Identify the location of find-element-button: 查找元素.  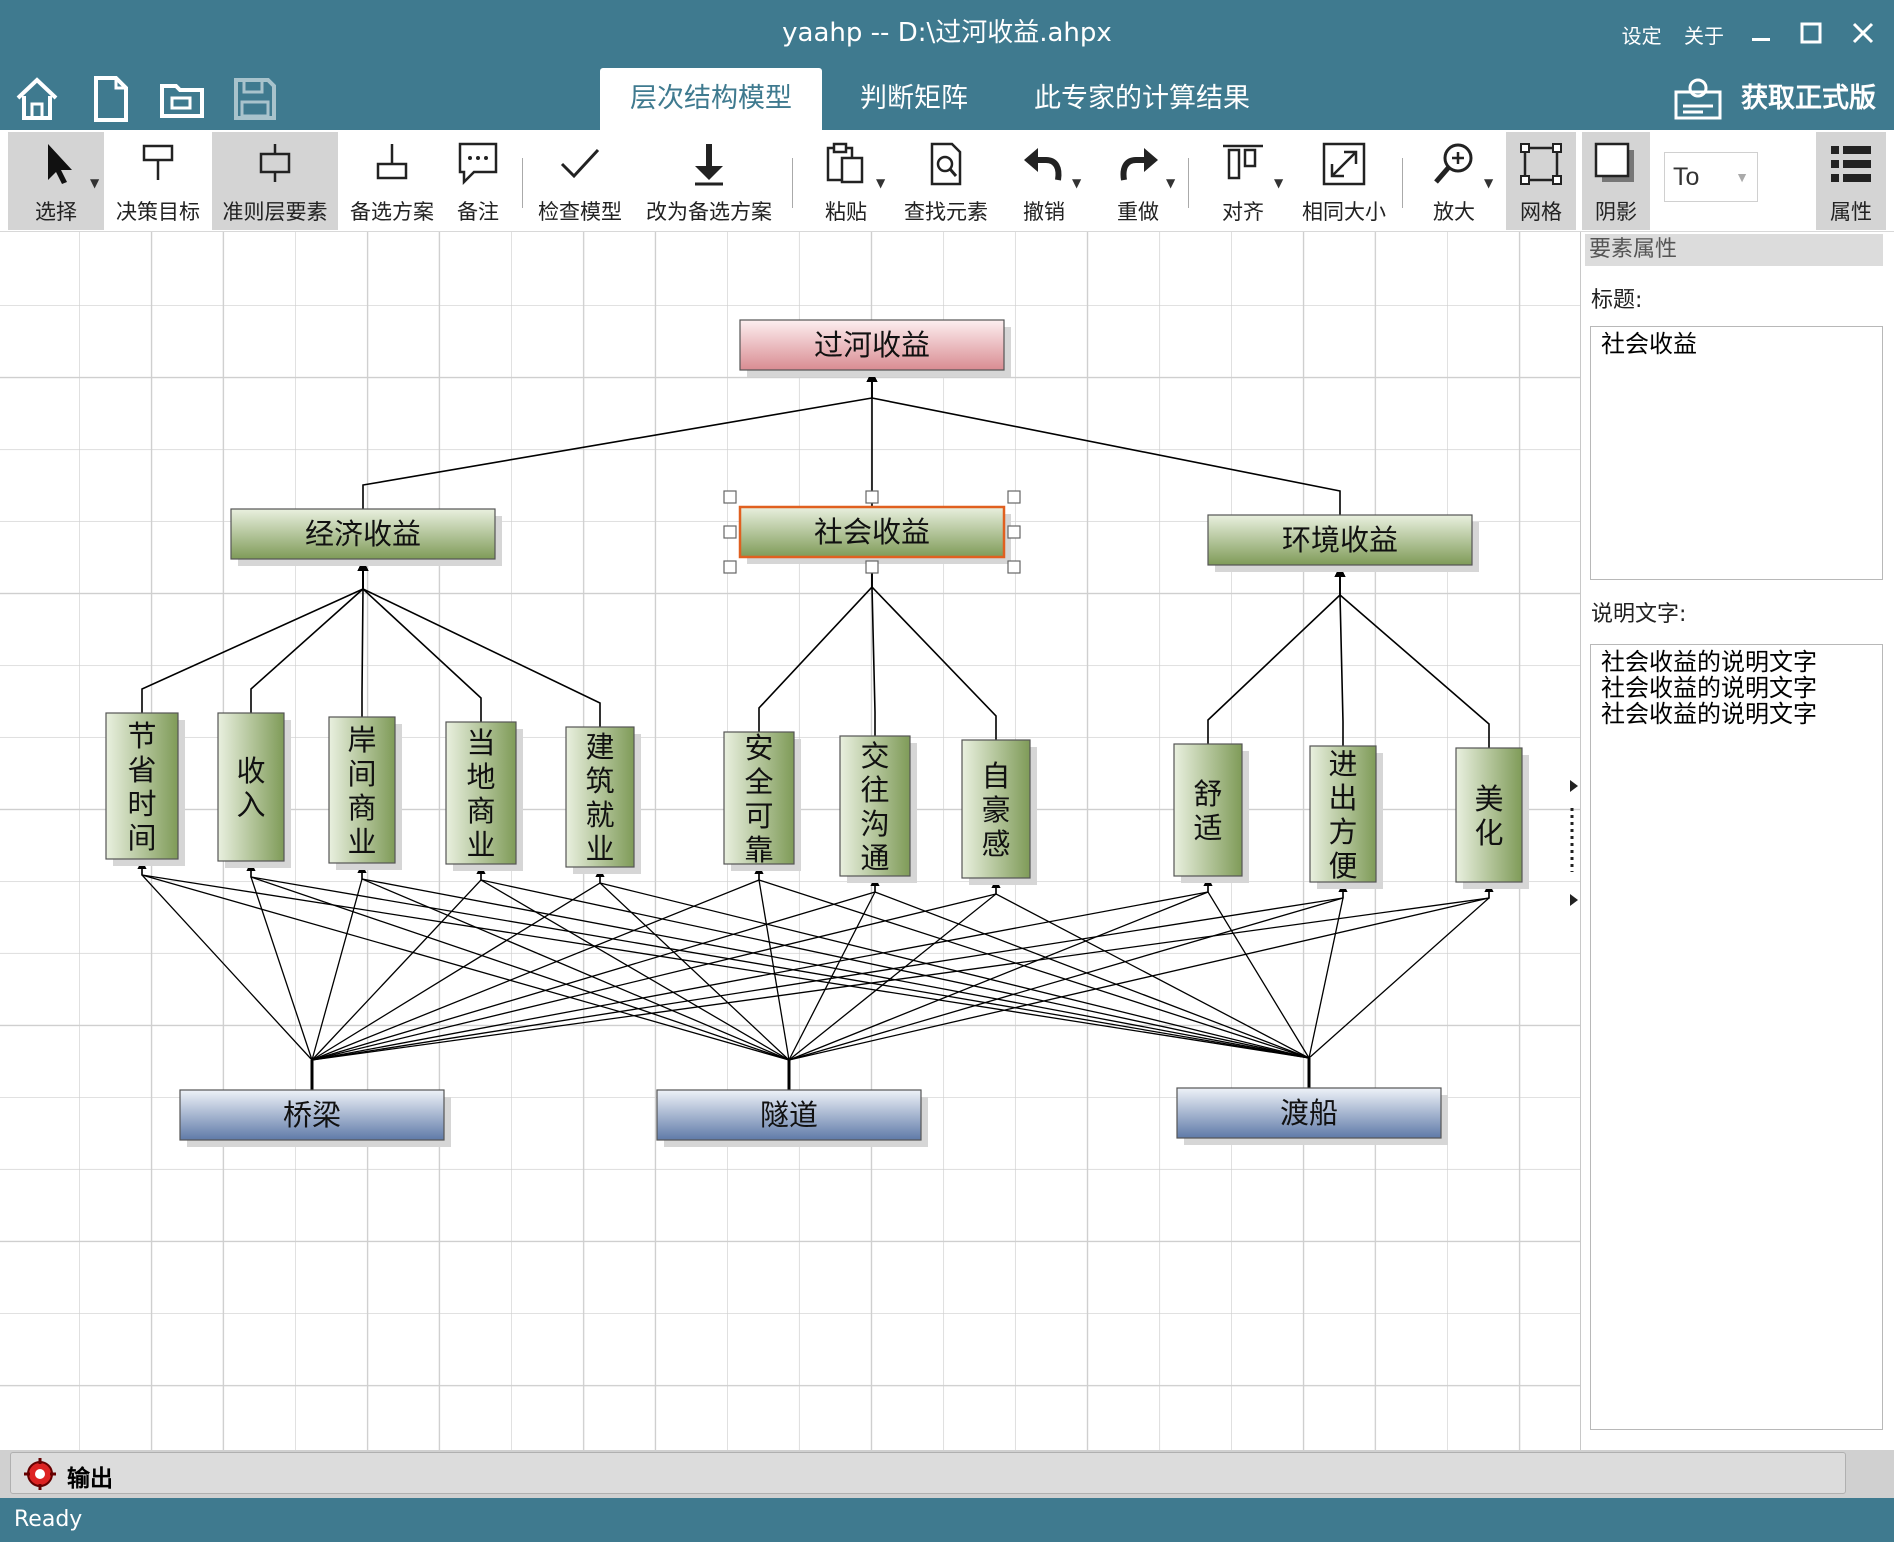
(946, 181).